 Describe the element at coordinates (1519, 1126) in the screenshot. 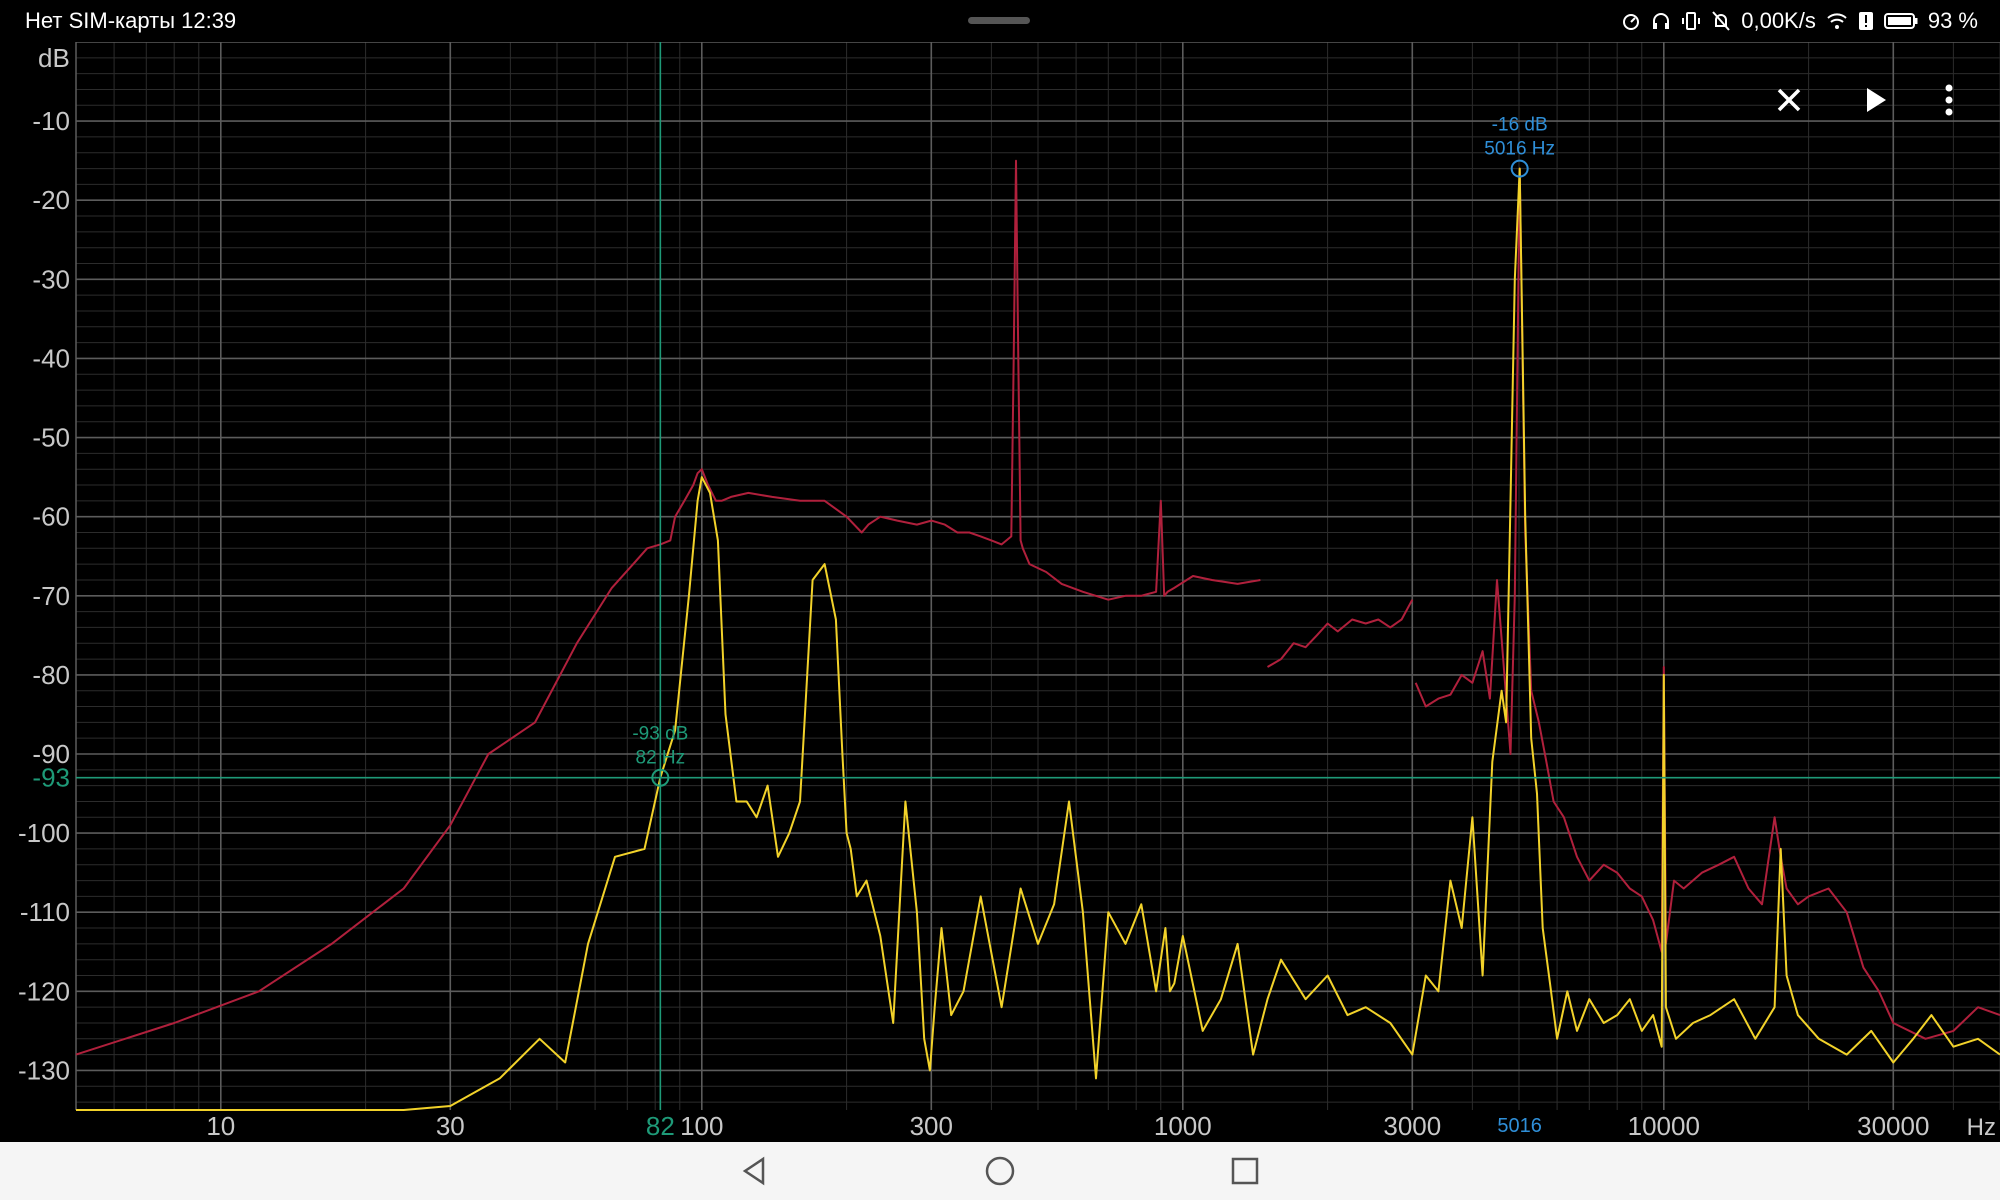

I see `peak-x-label: 5016` at that location.